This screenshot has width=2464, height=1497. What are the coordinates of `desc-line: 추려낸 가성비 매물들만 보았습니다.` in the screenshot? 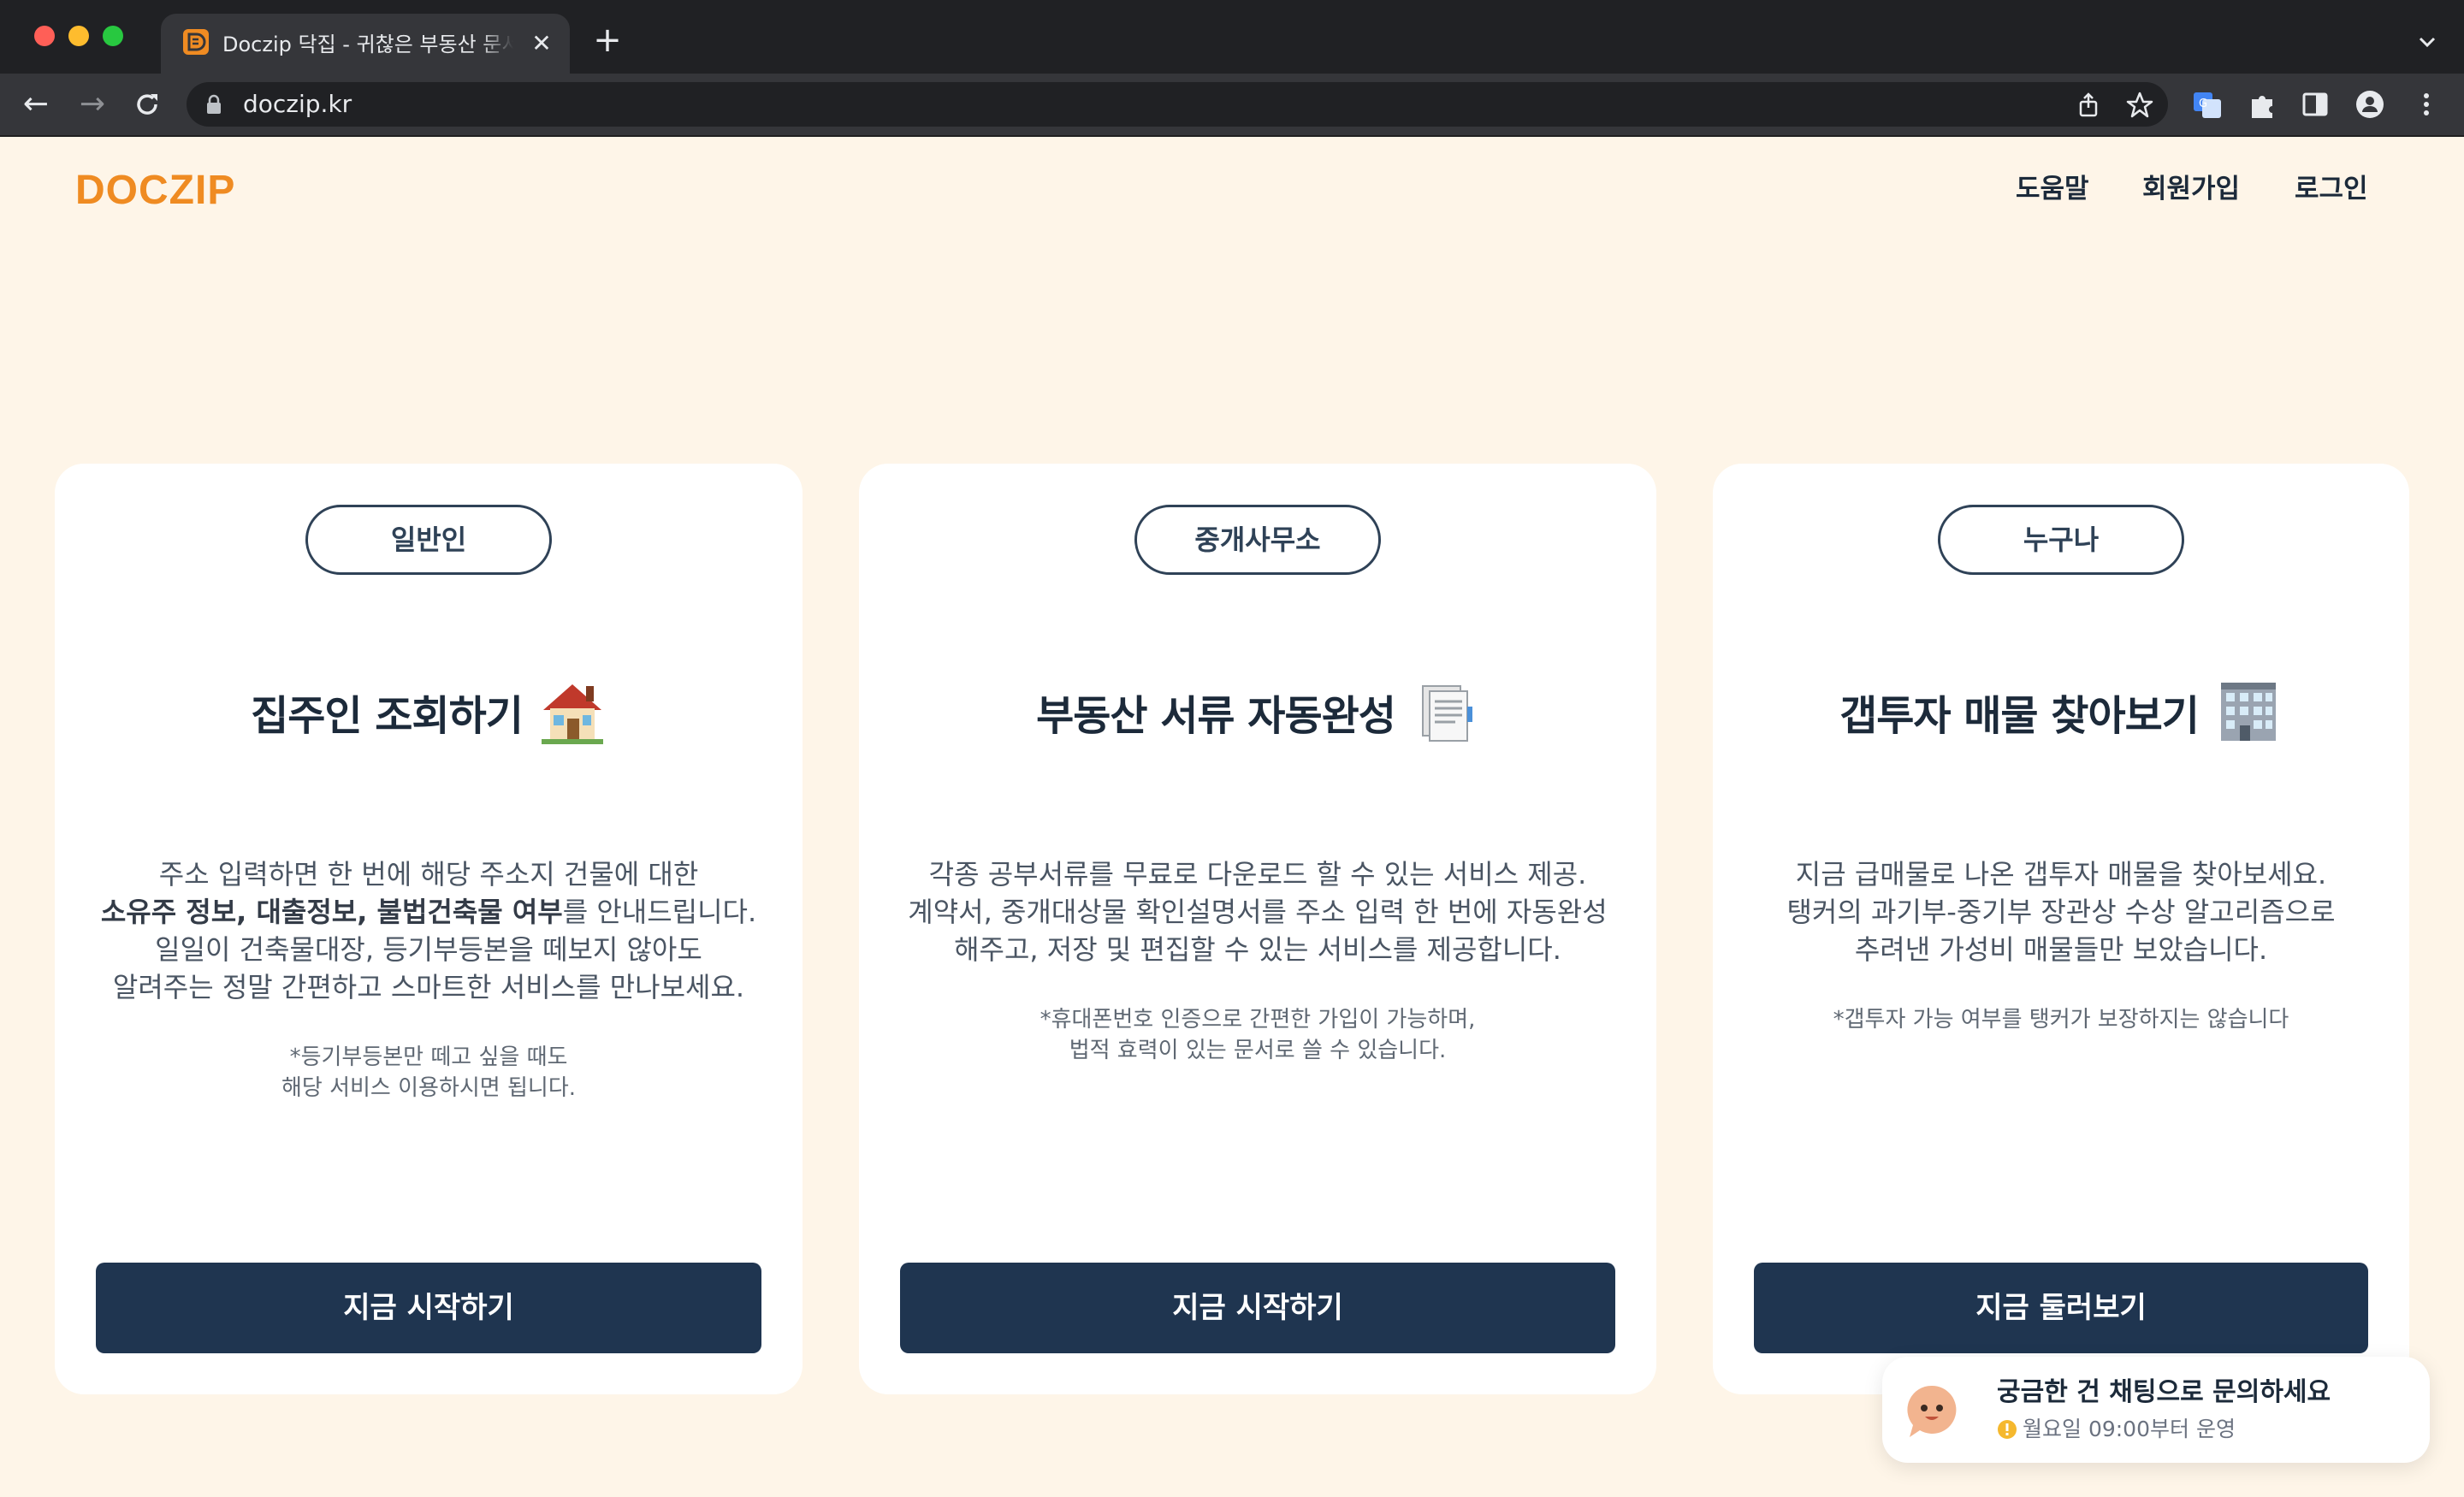 It's located at (2061, 949).